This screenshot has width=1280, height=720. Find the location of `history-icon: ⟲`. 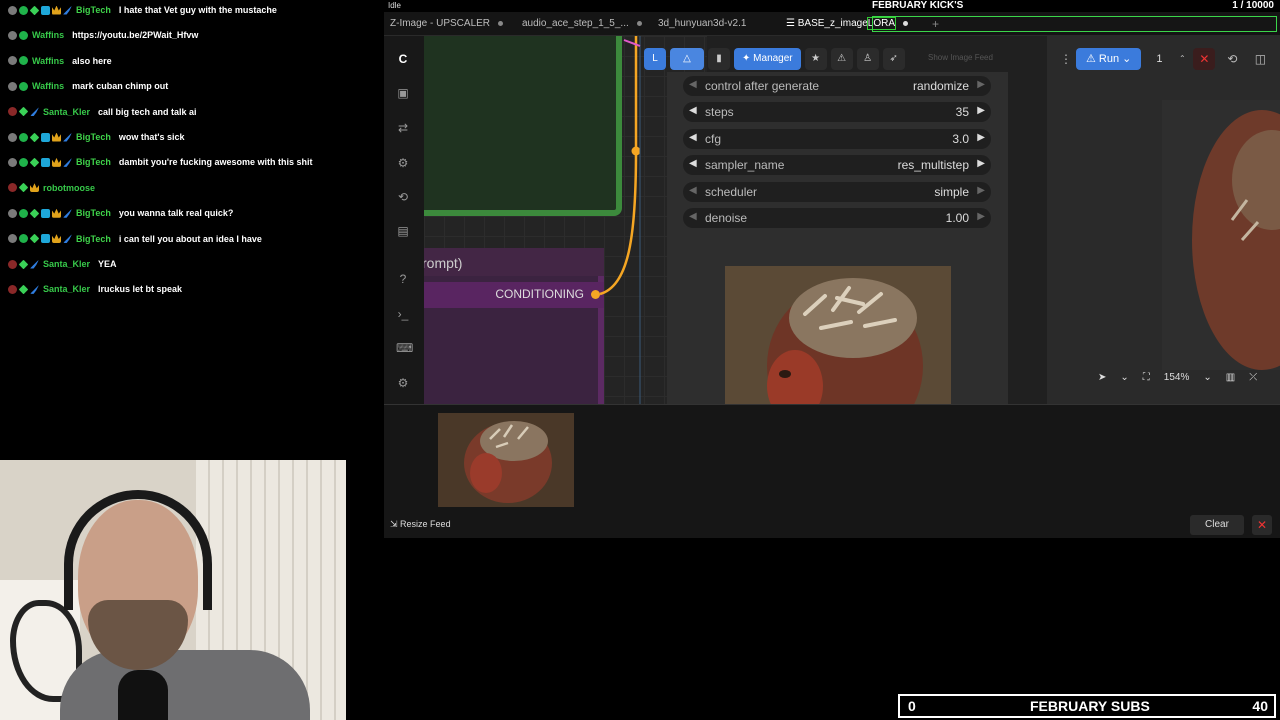

history-icon: ⟲ is located at coordinates (1232, 59).